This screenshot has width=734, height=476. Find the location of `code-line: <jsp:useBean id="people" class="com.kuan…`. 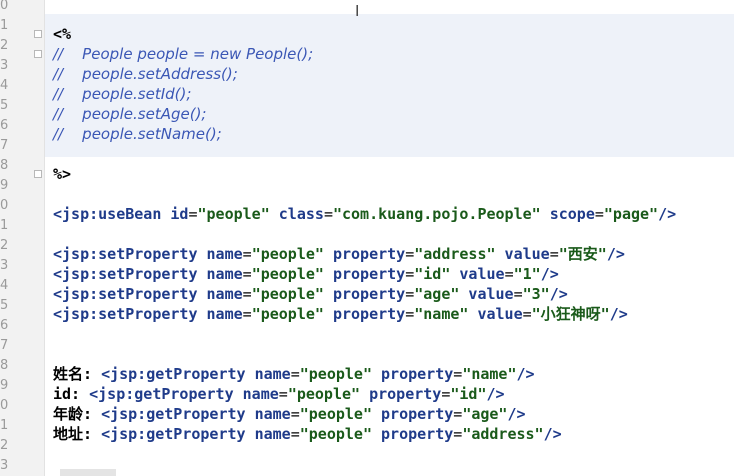

code-line: <jsp:useBean id="people" class="com.kuan… is located at coordinates (364, 214).